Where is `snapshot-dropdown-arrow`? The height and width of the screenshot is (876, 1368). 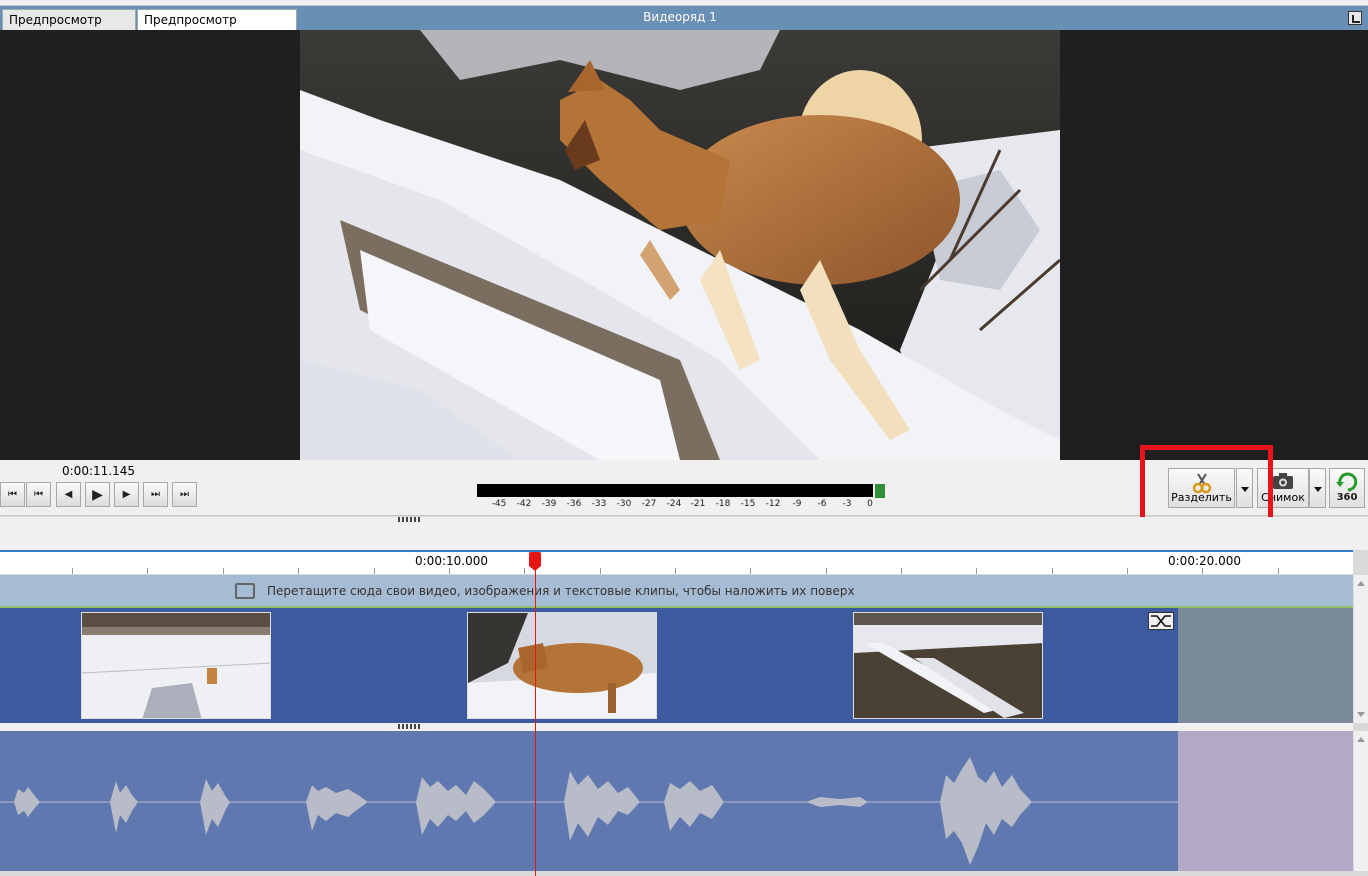 snapshot-dropdown-arrow is located at coordinates (1317, 488).